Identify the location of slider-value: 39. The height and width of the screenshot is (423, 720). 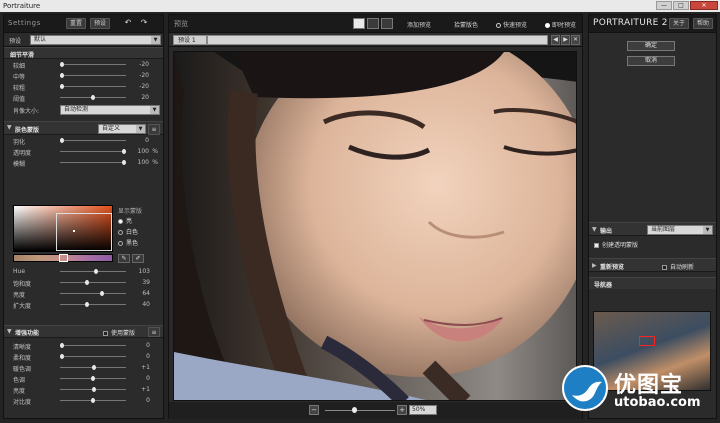
(140, 282).